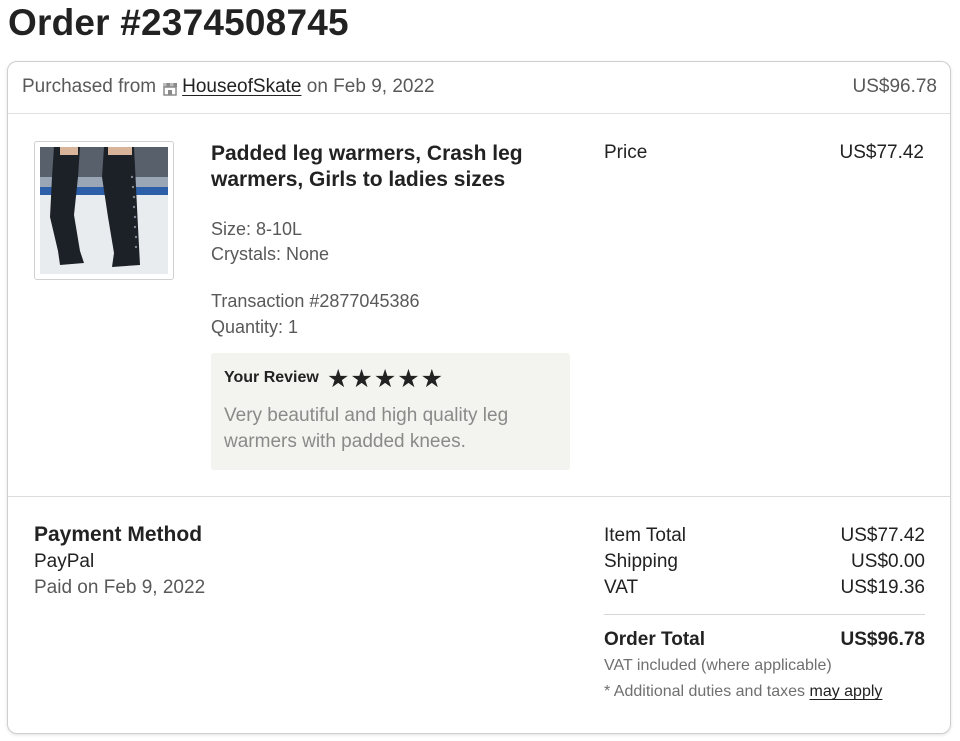 The image size is (960, 741). What do you see at coordinates (118, 534) in the screenshot?
I see `payment-method-title: Payment Method` at bounding box center [118, 534].